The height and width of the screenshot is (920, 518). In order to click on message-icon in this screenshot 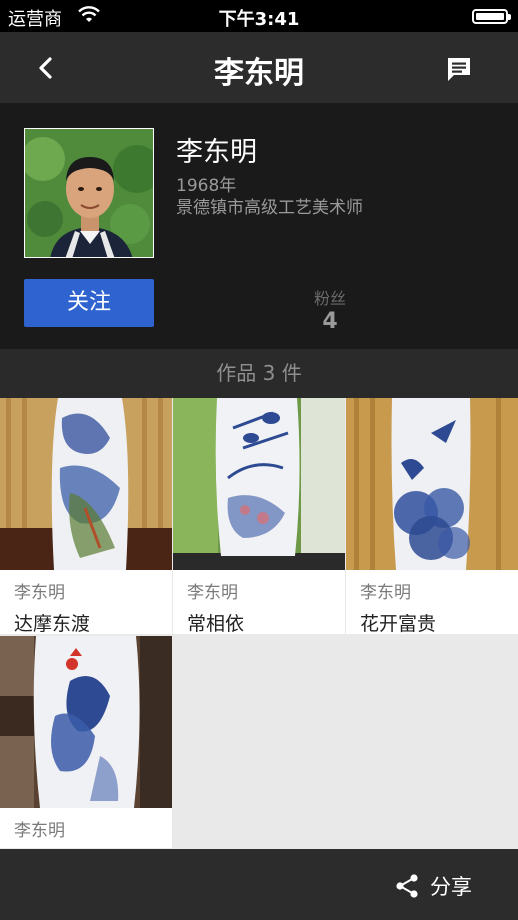, I will do `click(459, 69)`.